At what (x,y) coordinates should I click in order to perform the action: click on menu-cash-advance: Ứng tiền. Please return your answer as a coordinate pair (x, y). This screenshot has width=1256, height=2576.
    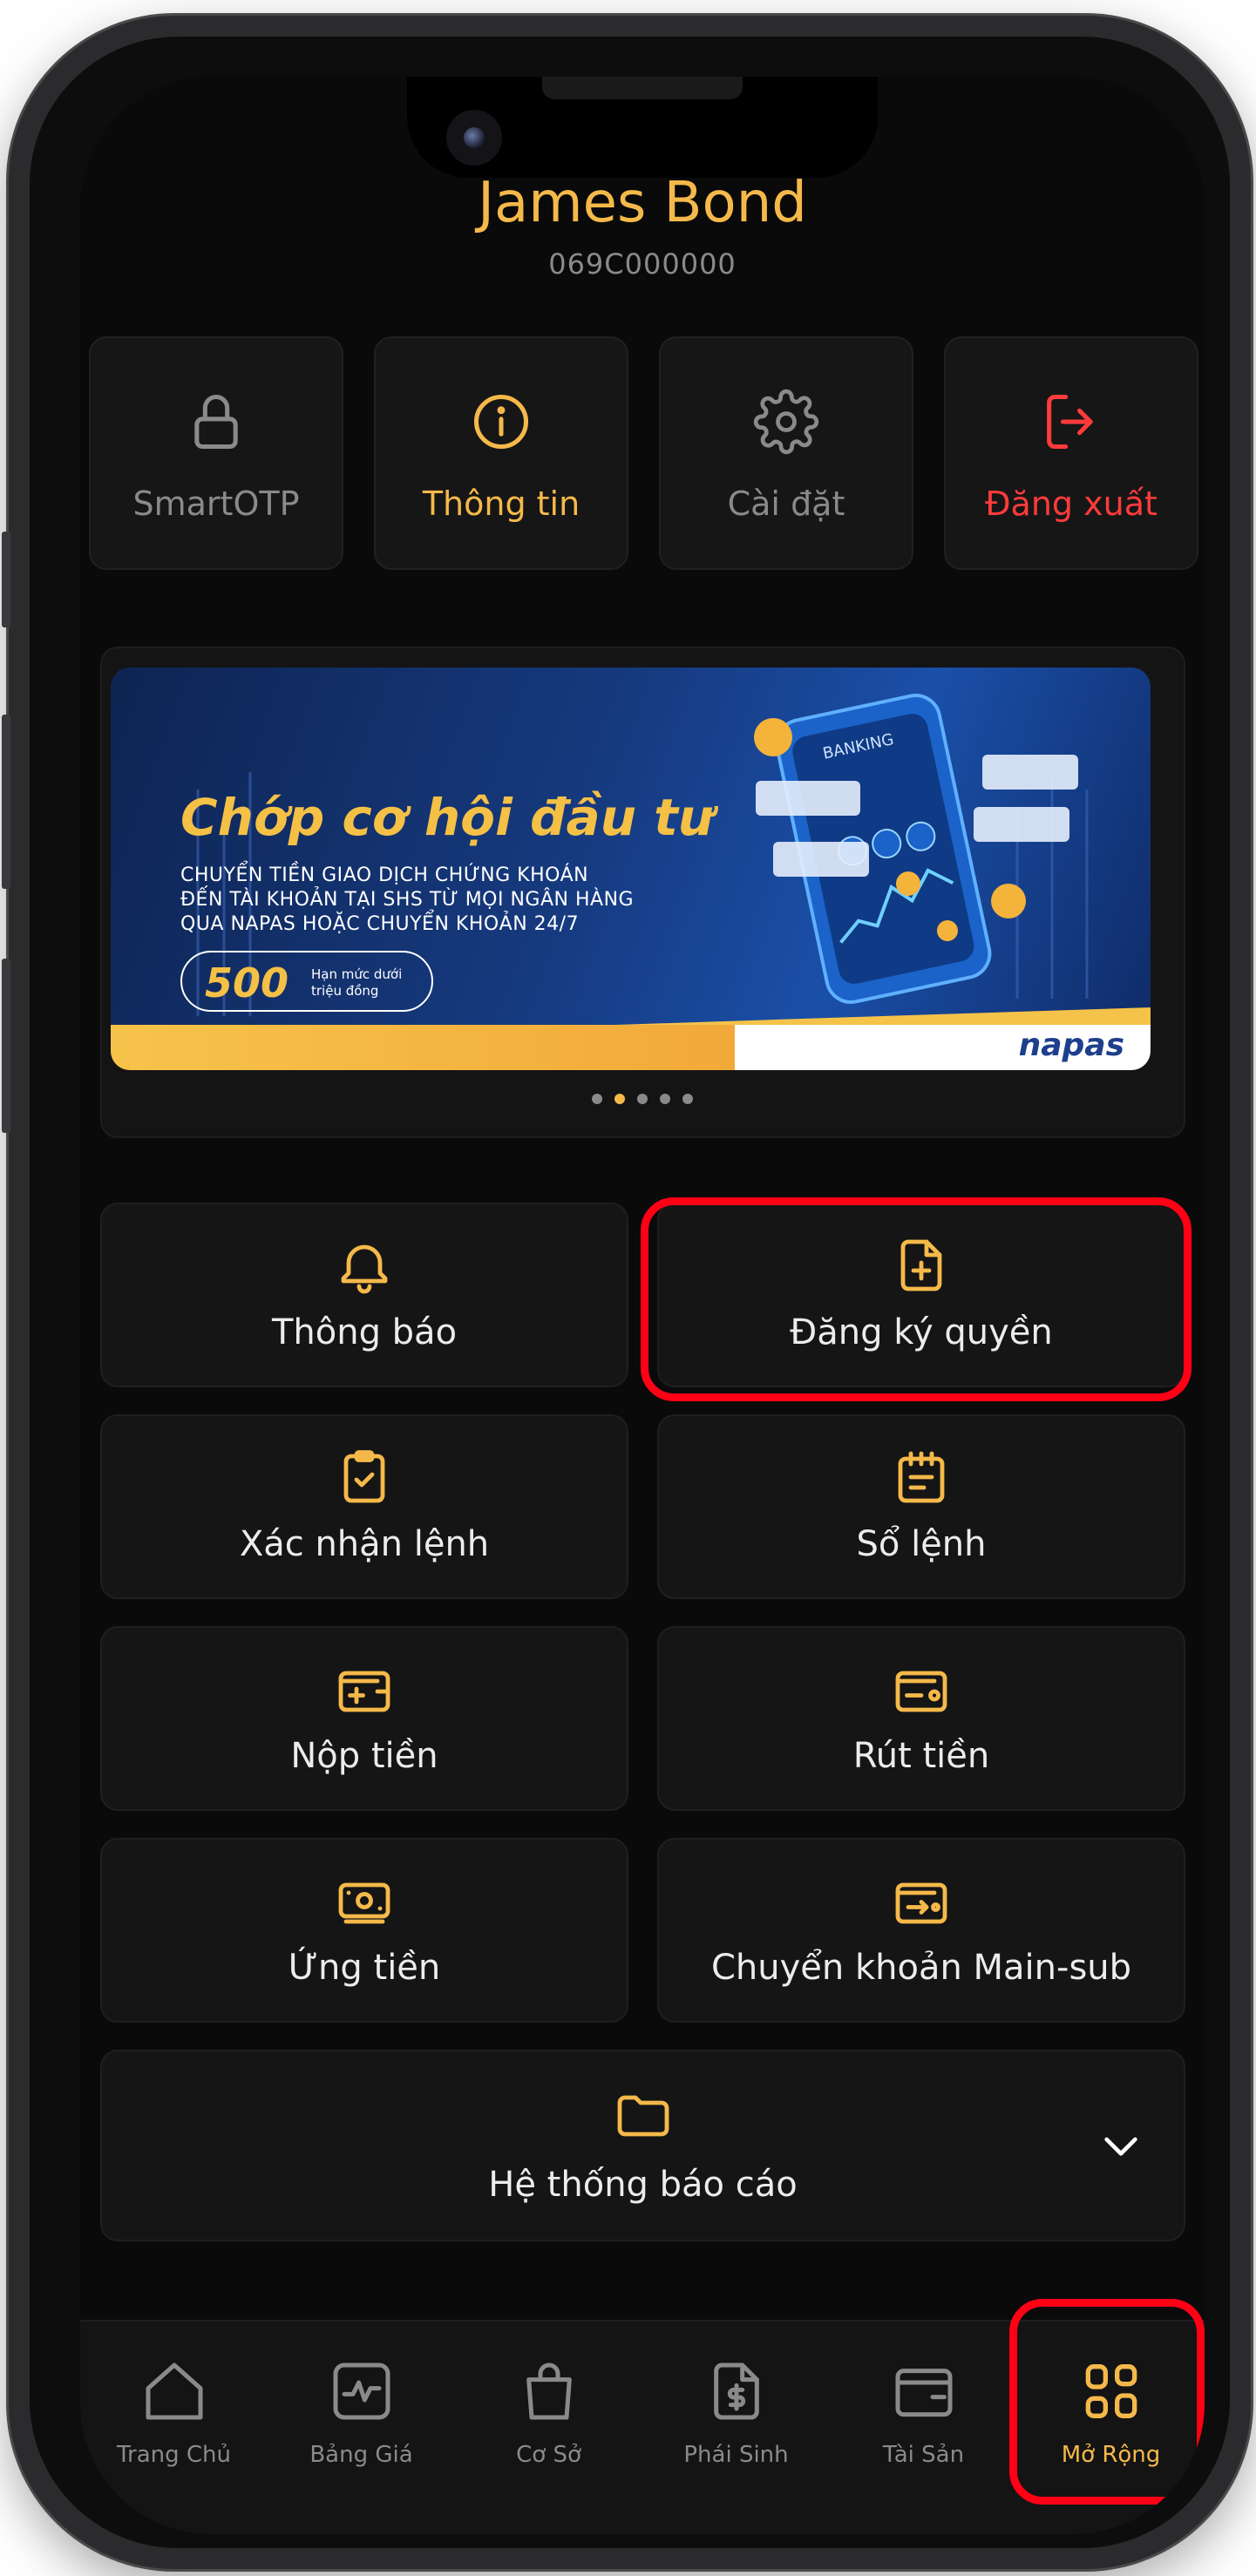
    Looking at the image, I should click on (364, 1931).